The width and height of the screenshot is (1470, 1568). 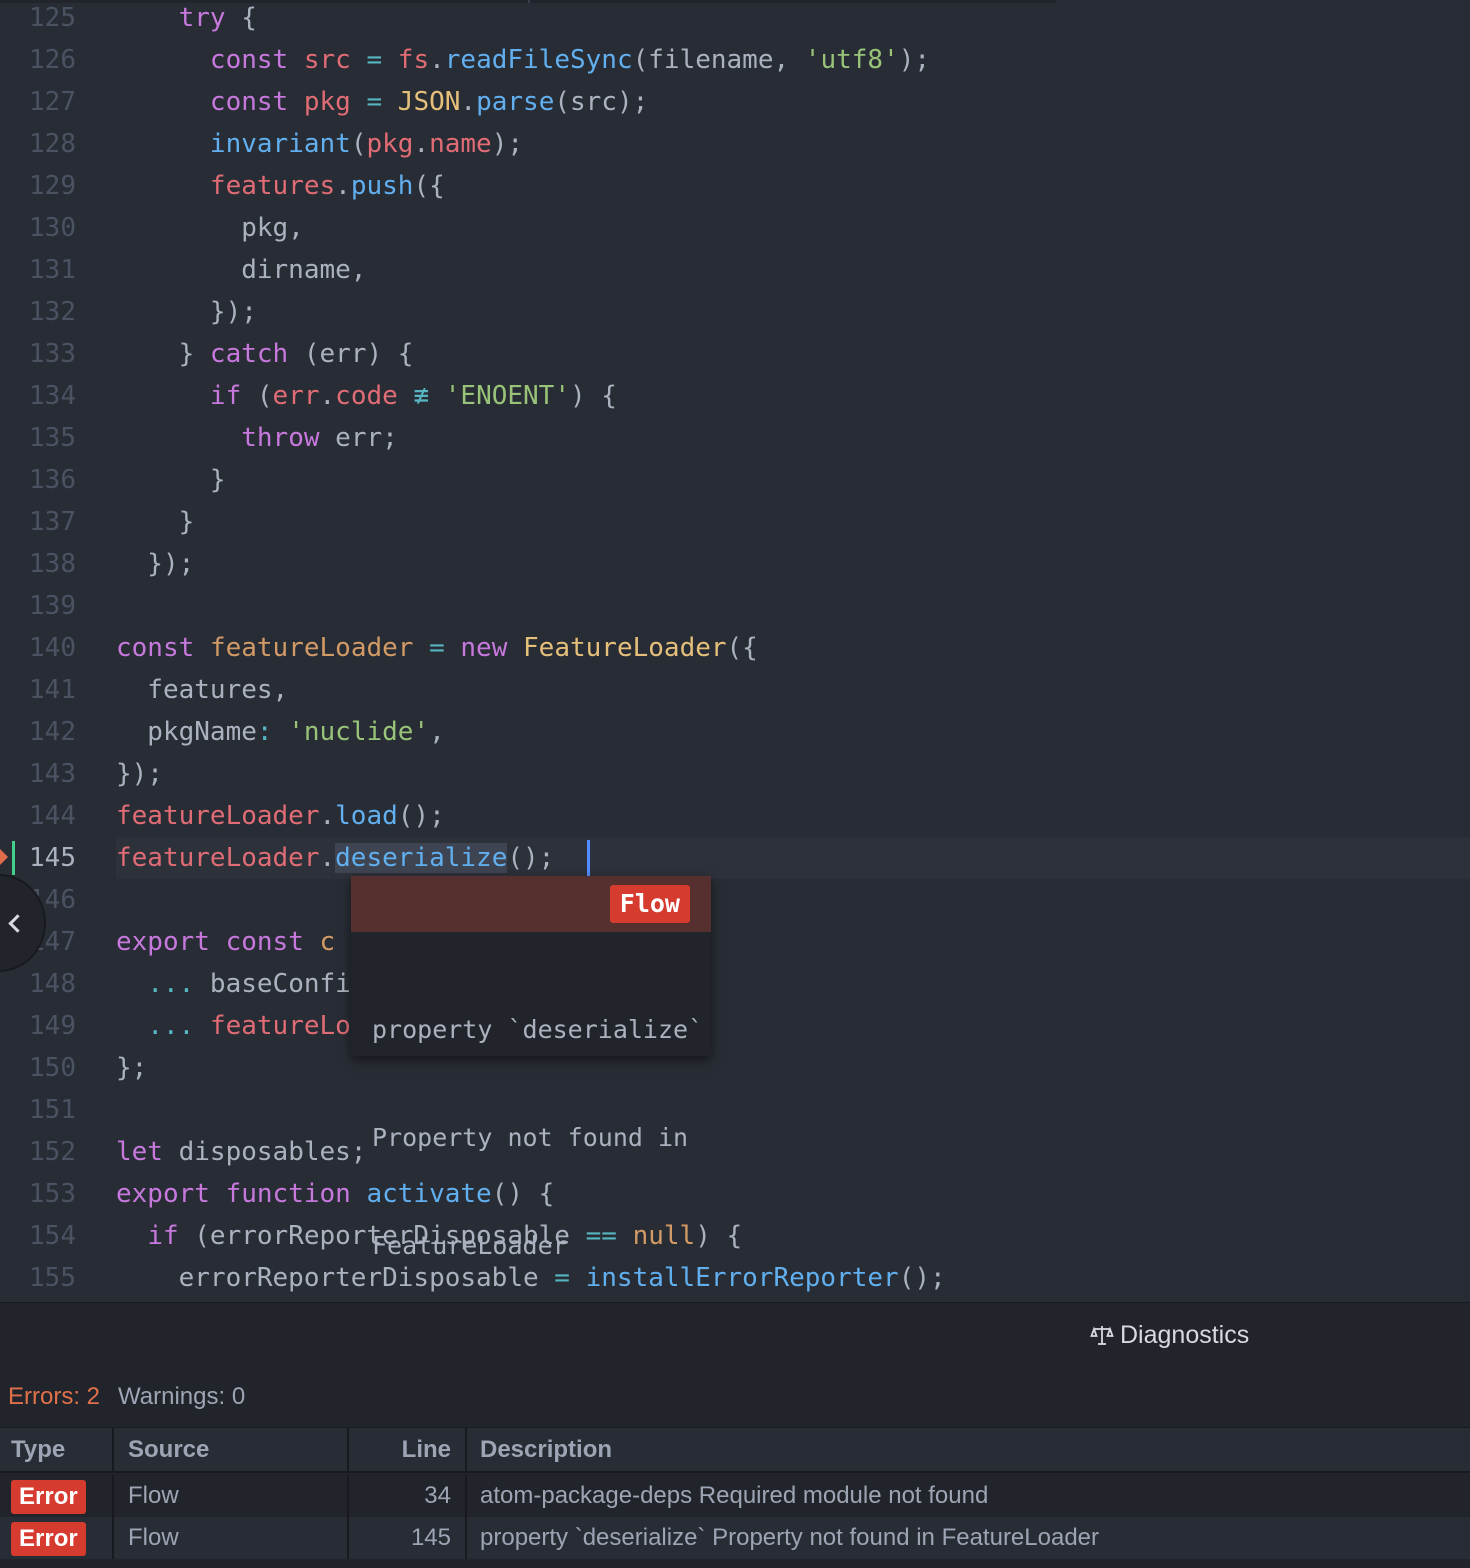 What do you see at coordinates (38, 1236) in the screenshot?
I see `line-number: 154` at bounding box center [38, 1236].